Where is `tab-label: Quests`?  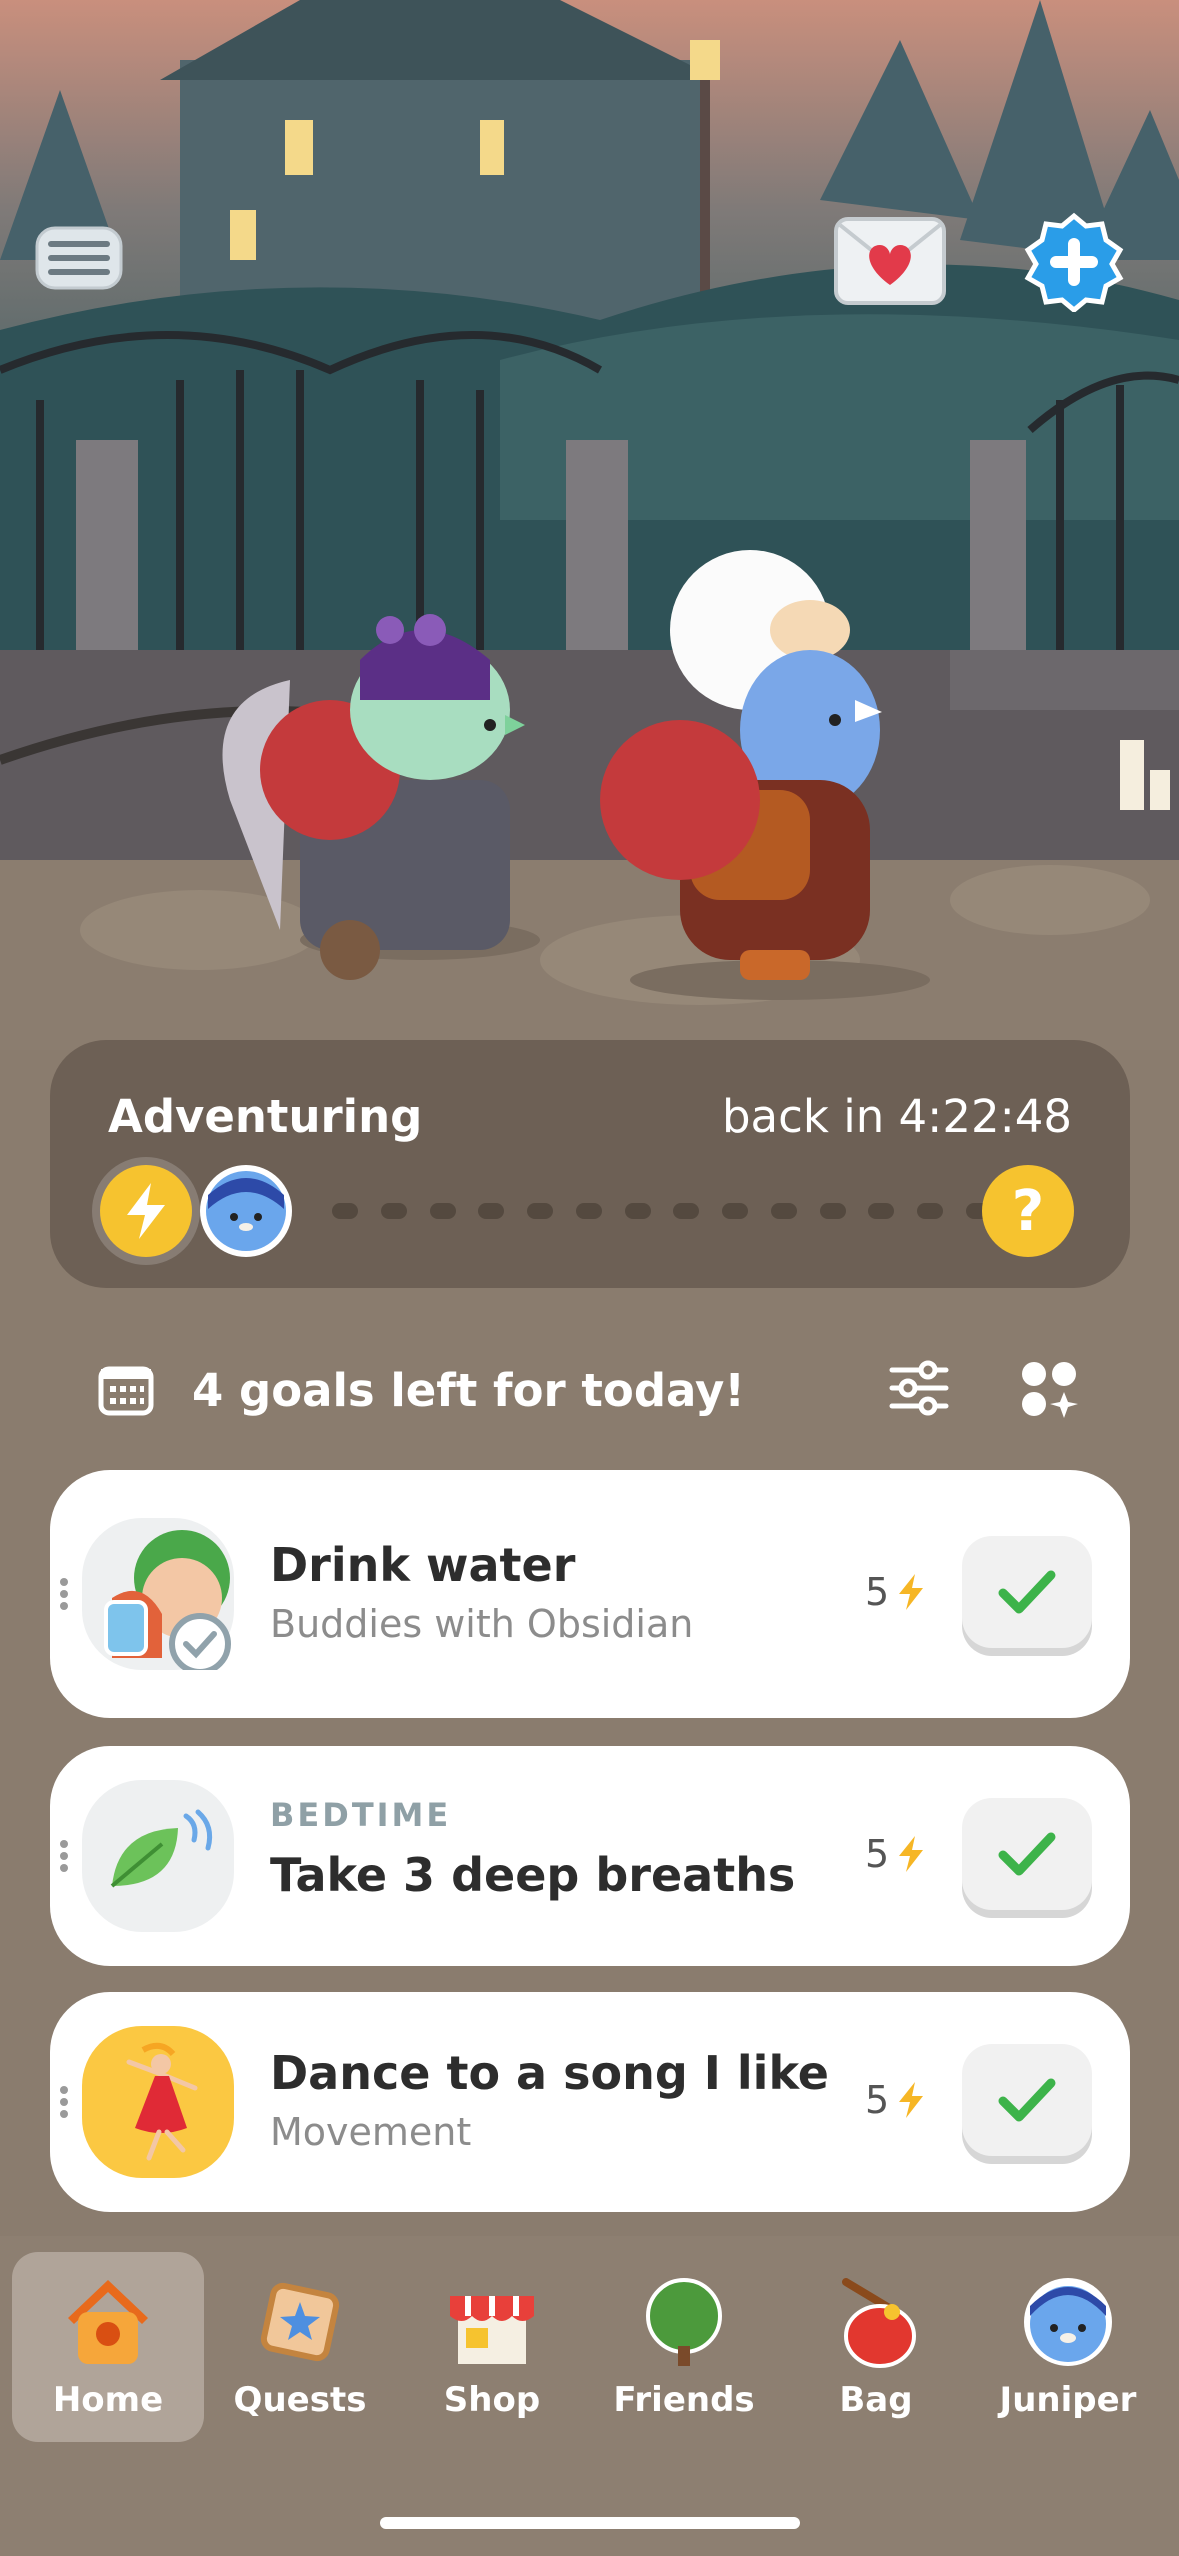
tab-label: Quests is located at coordinates (300, 2400).